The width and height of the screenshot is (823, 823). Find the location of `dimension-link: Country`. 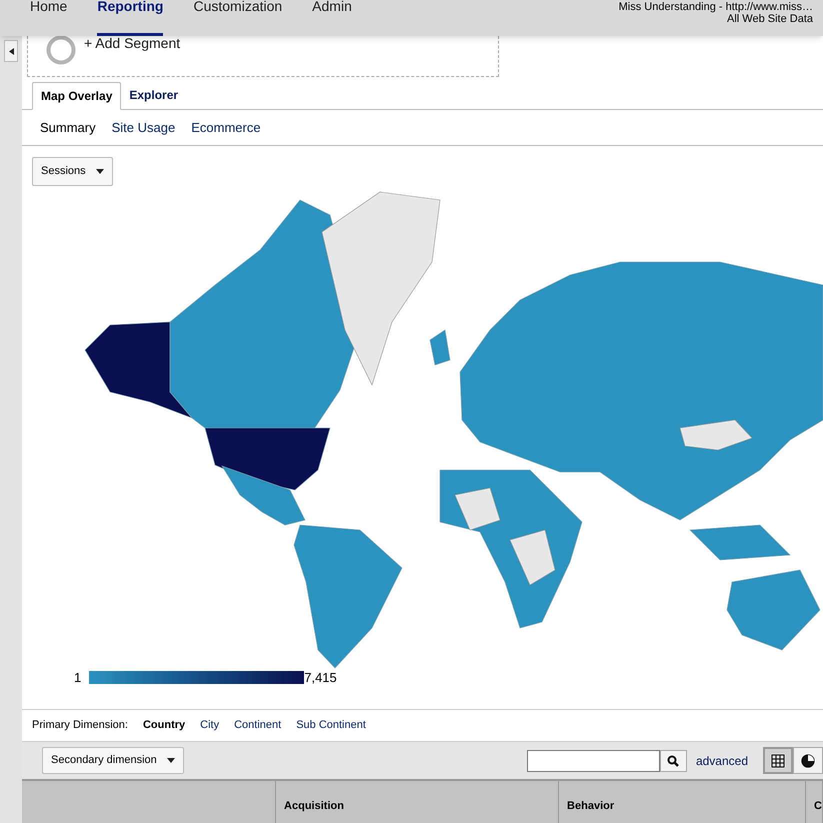

dimension-link: Country is located at coordinates (164, 725).